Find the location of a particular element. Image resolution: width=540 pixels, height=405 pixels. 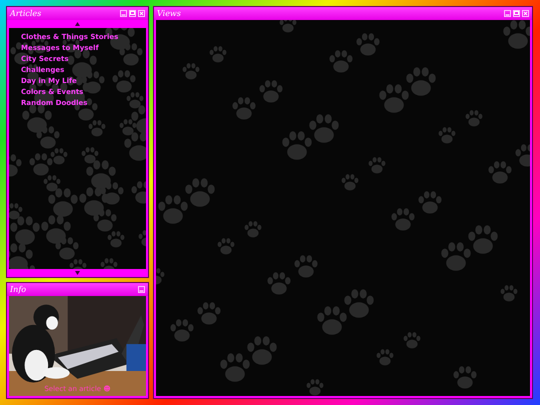

window-title: Info is located at coordinates (18, 289).